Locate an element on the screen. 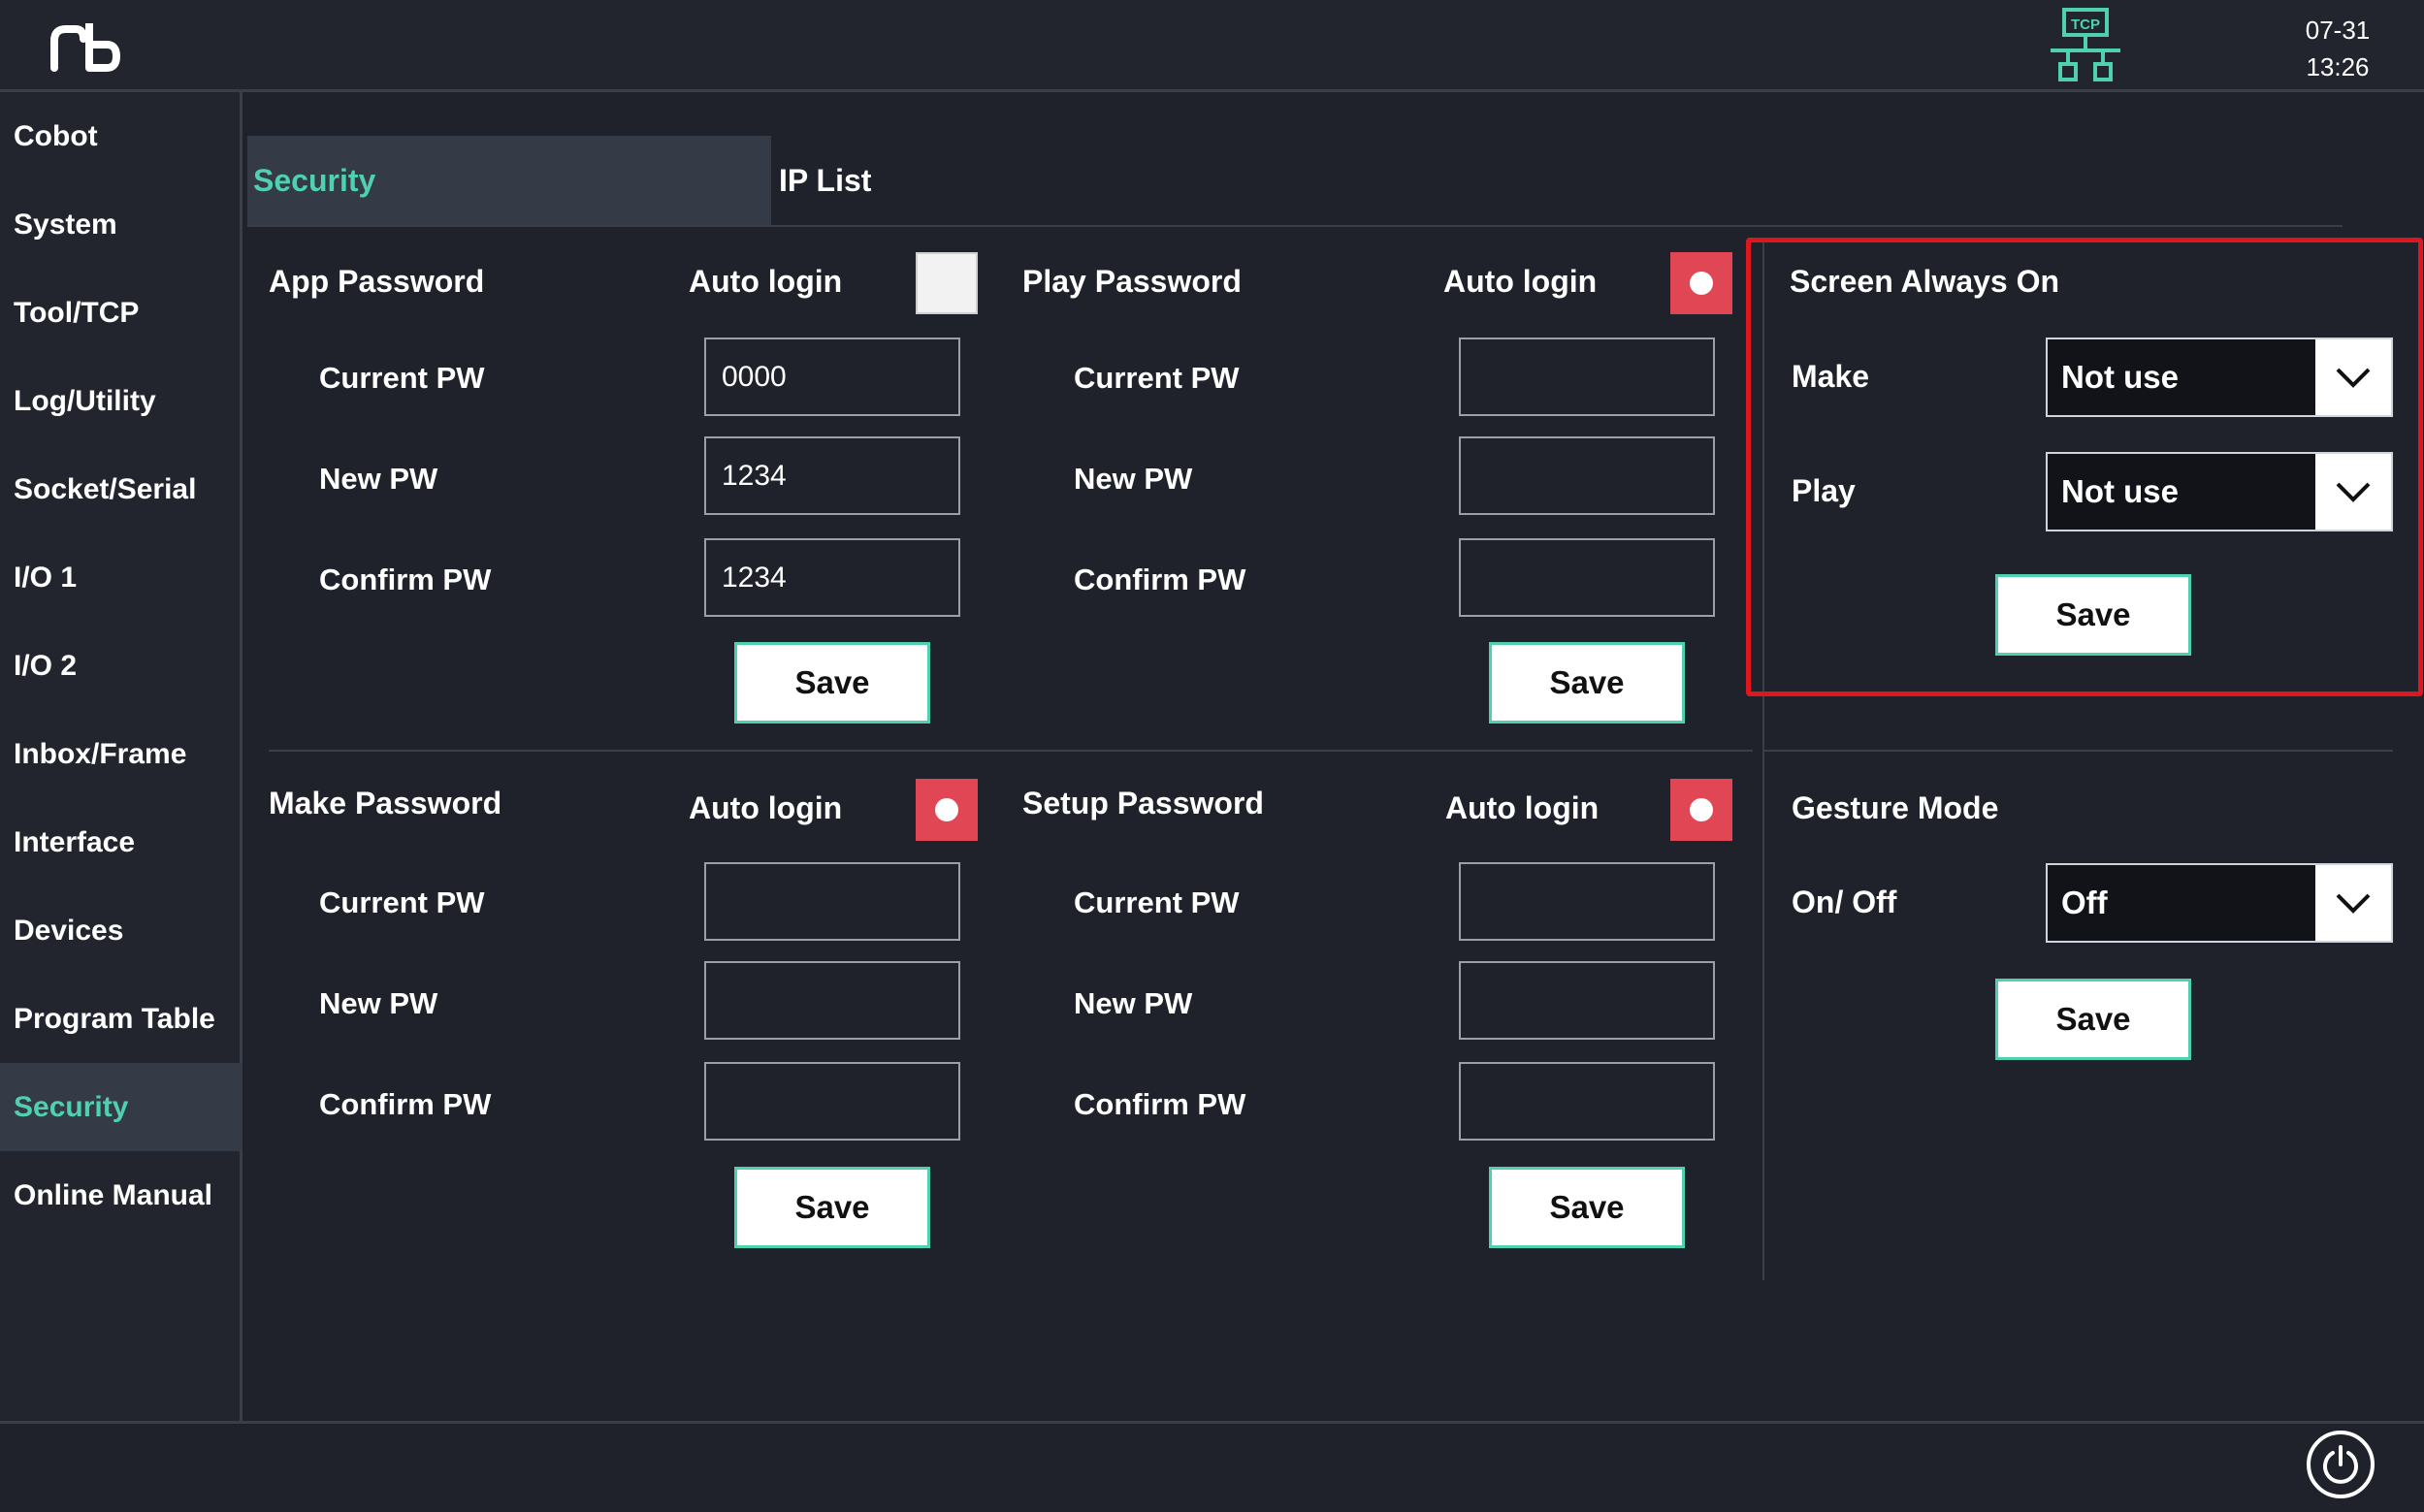  setup-auto-login-toggle is located at coordinates (1701, 810).